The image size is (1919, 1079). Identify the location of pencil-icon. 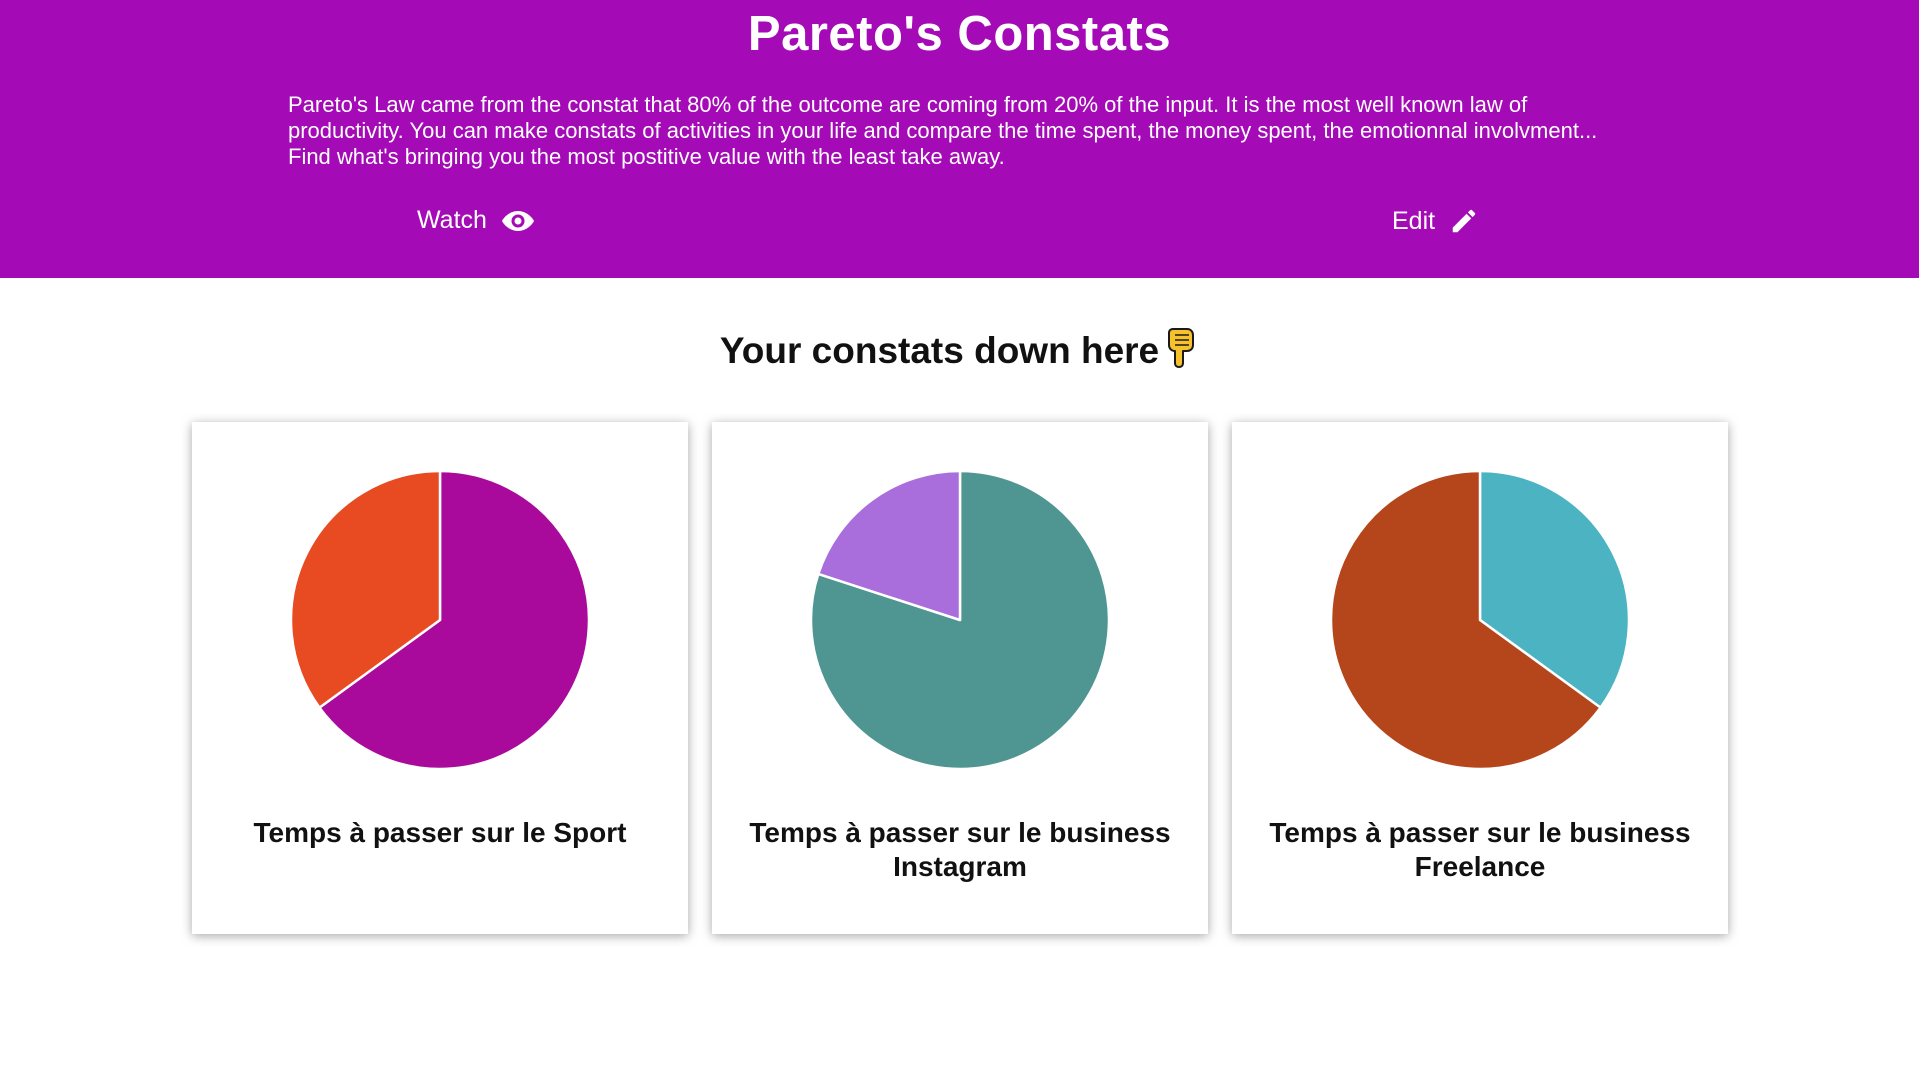
(1464, 221).